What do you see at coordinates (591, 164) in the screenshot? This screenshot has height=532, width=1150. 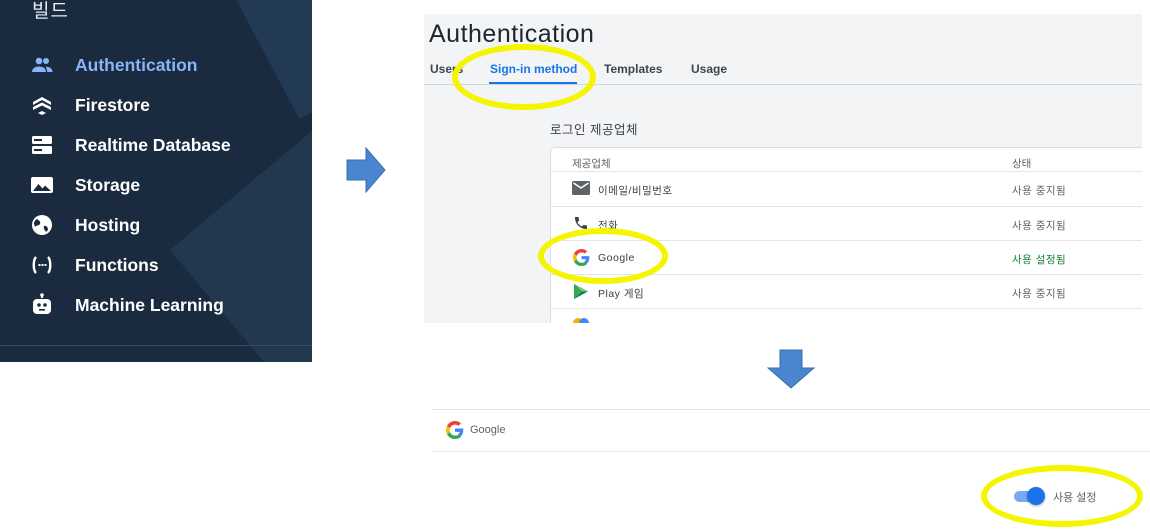 I see `column-header-provider: 제공업체` at bounding box center [591, 164].